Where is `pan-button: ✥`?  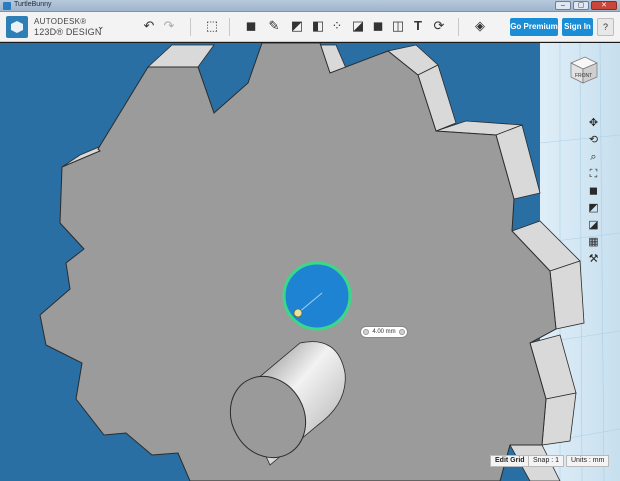 pan-button: ✥ is located at coordinates (594, 123).